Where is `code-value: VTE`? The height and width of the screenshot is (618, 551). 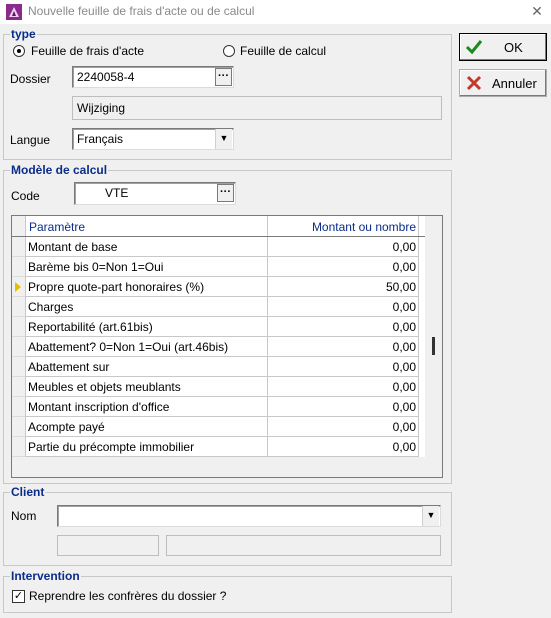 code-value: VTE is located at coordinates (155, 193).